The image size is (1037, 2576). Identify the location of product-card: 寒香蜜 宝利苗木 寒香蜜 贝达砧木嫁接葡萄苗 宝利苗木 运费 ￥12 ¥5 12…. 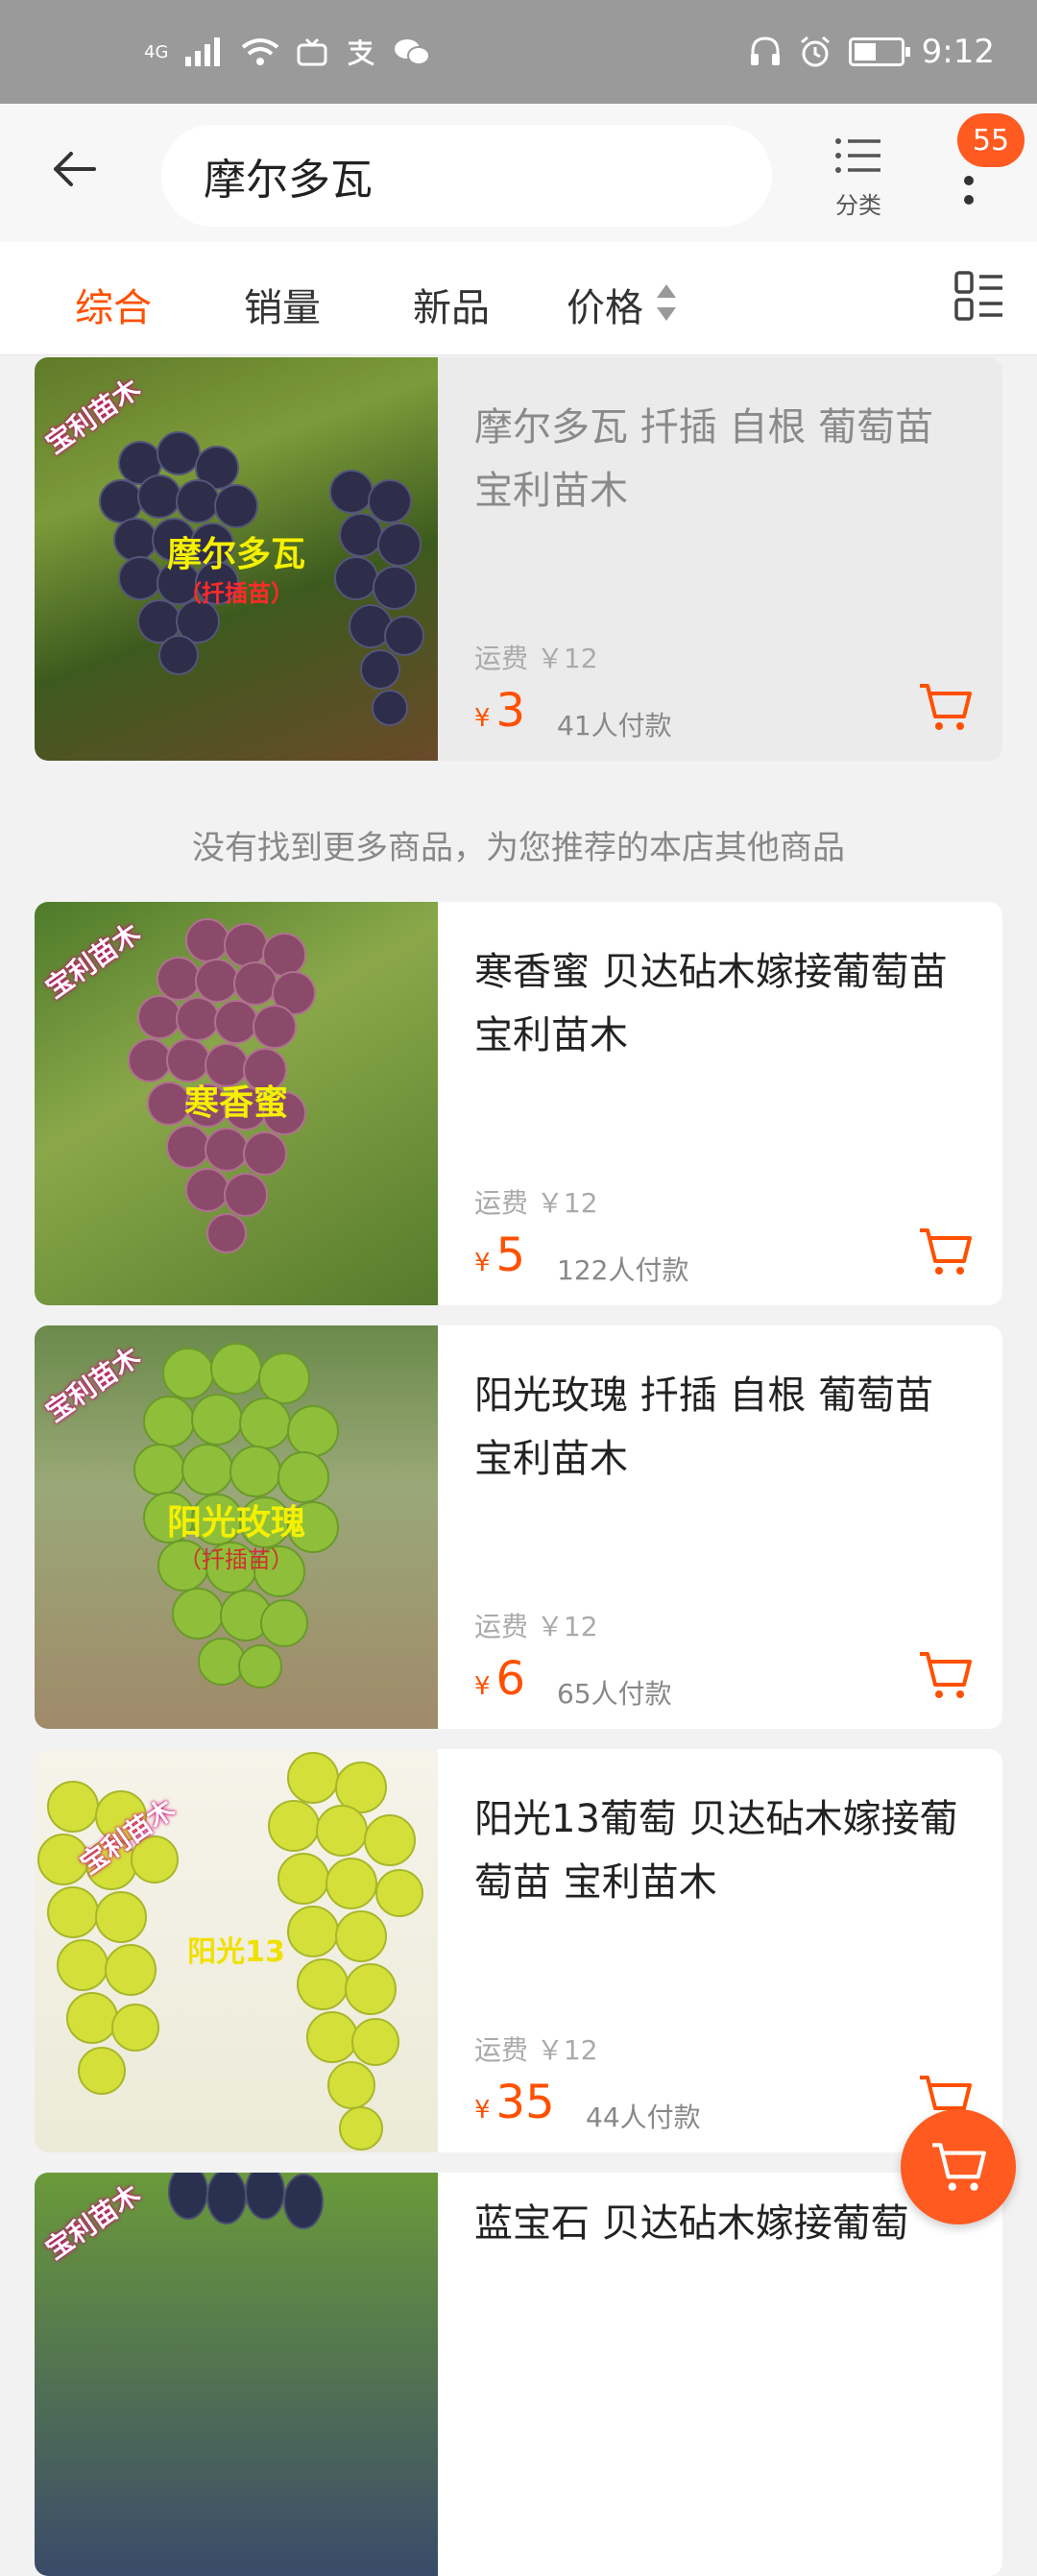
(518, 1103).